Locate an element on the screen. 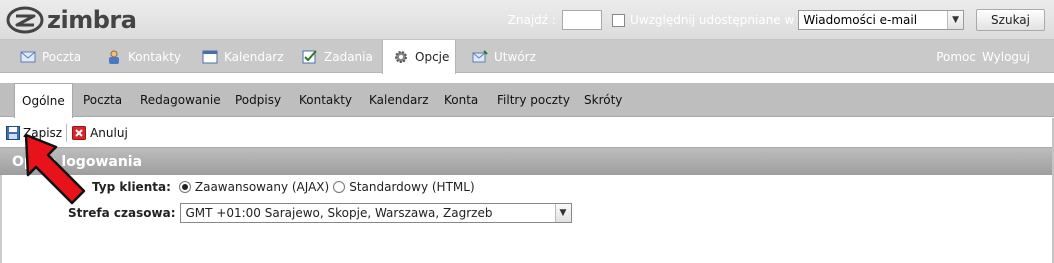 The image size is (1054, 263). tab-contacts: Kontakty is located at coordinates (143, 56).